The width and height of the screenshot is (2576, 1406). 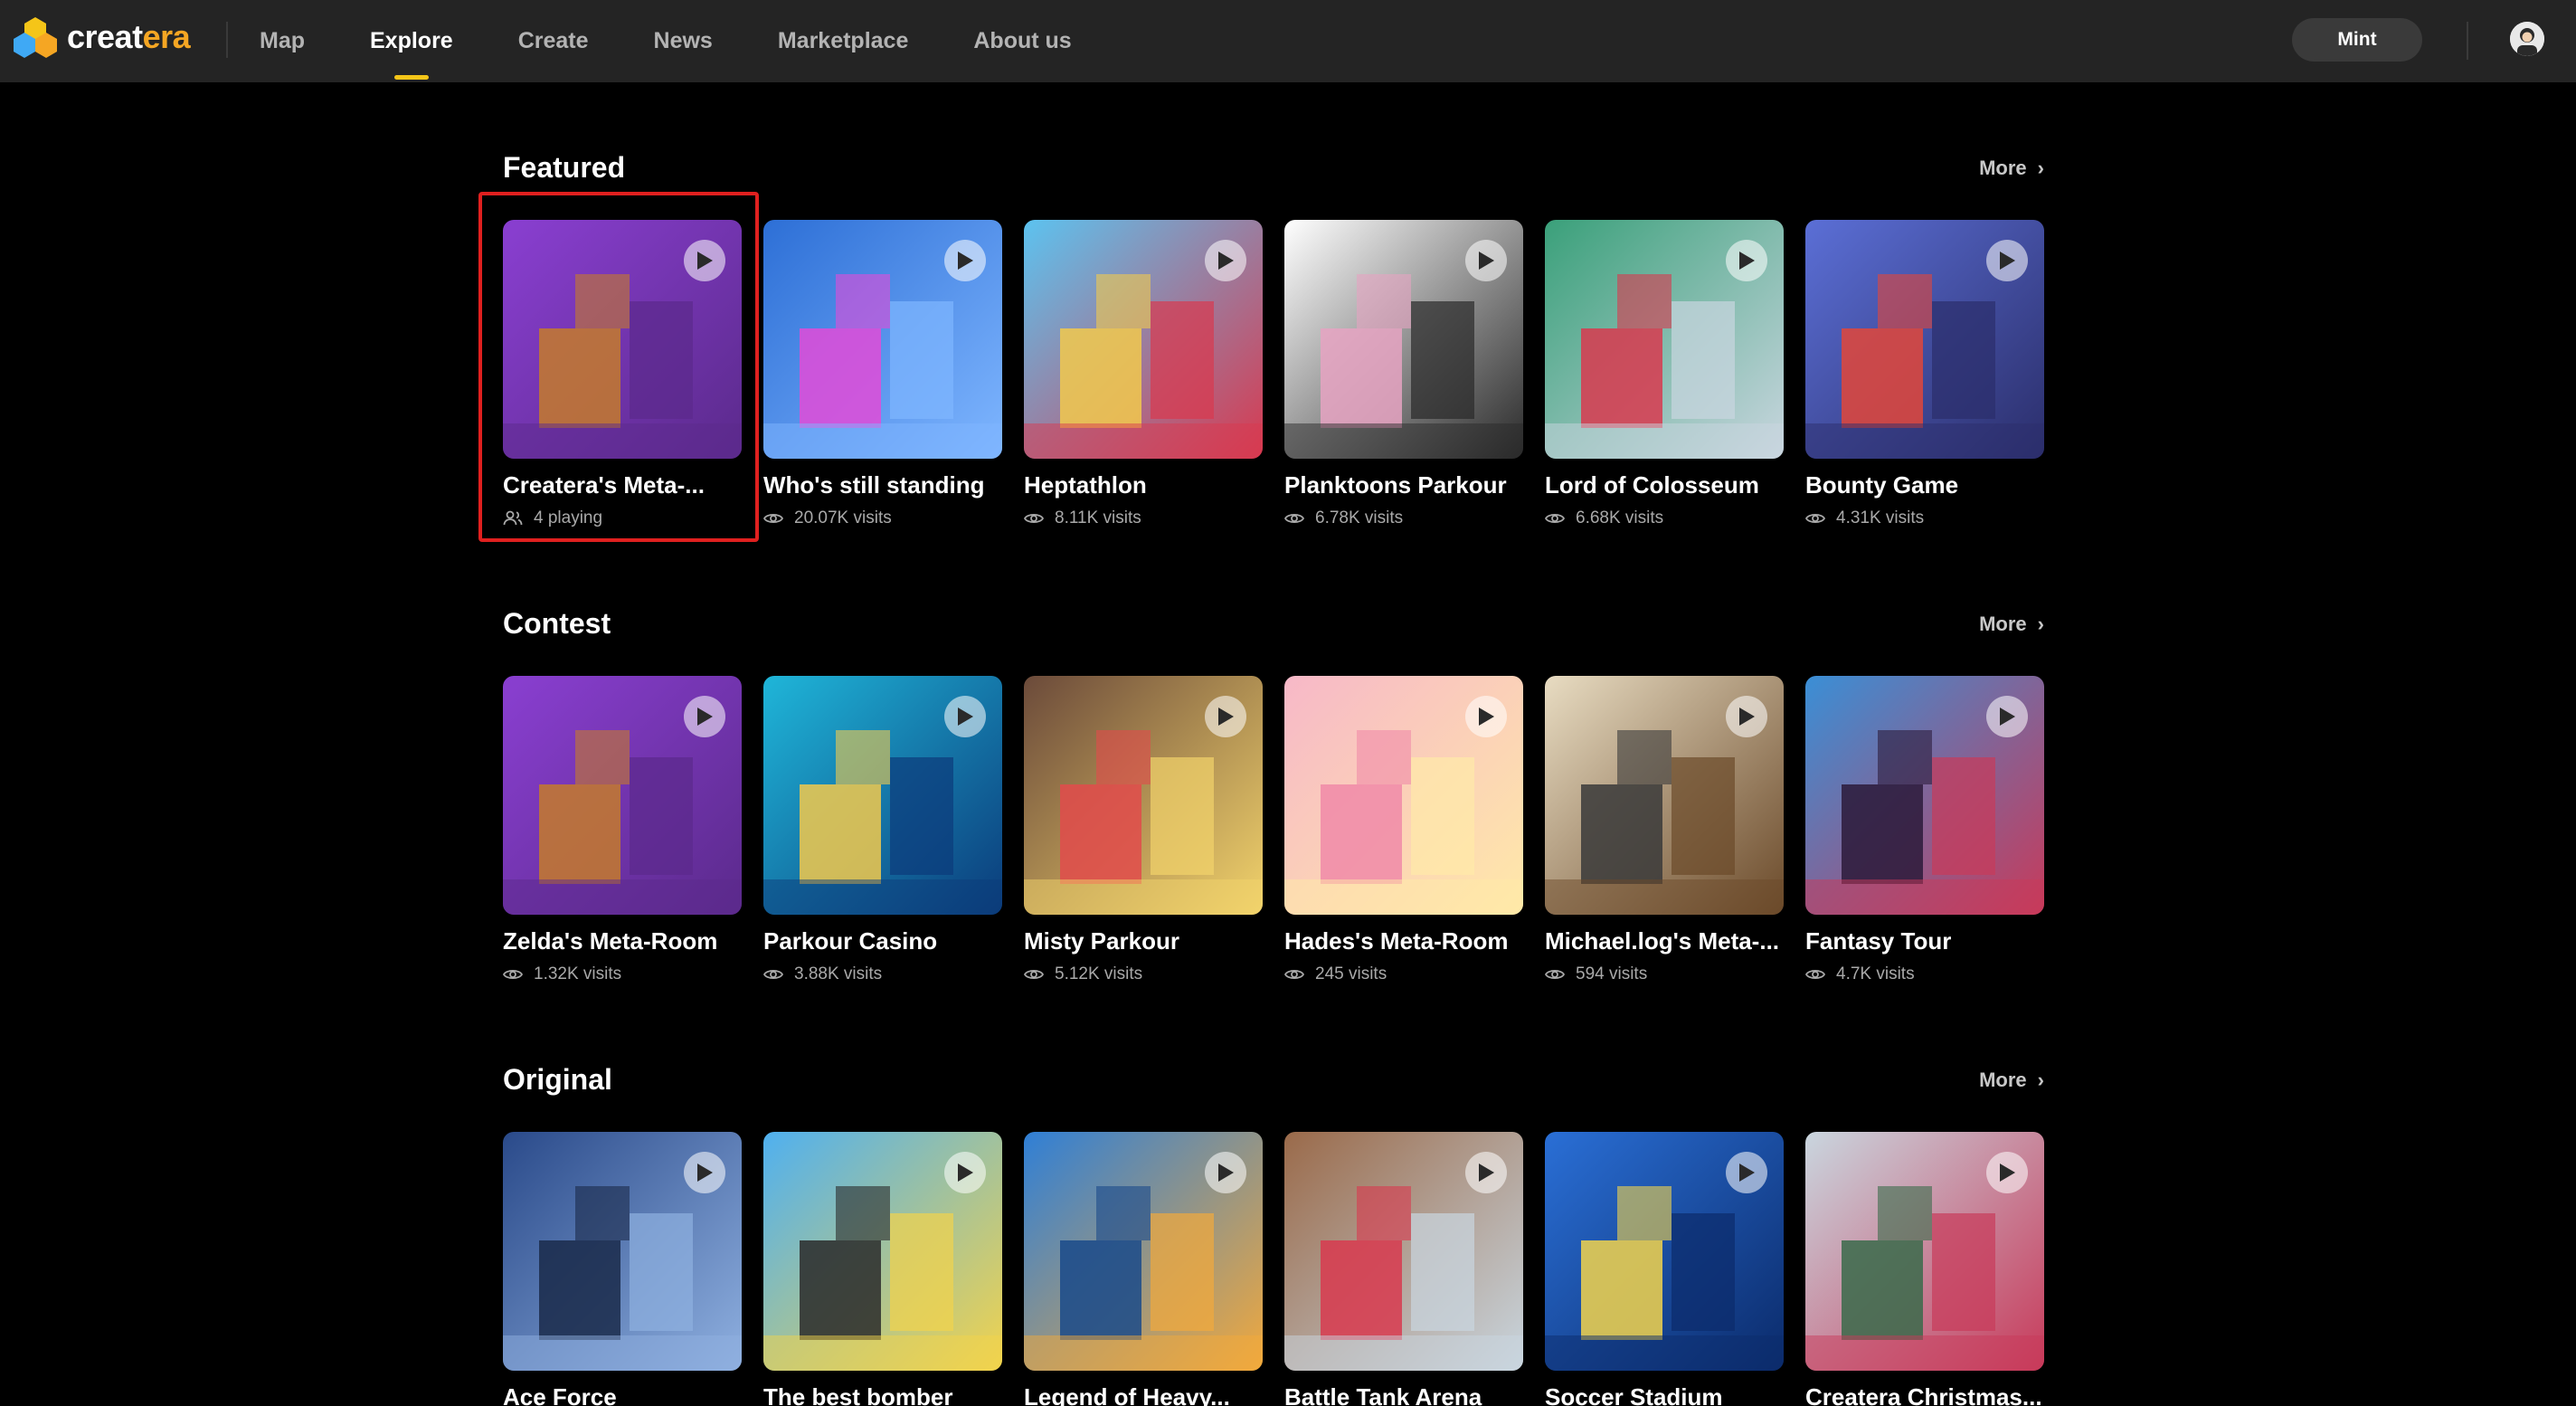 I want to click on nav-item-explore: Explore, so click(x=412, y=41).